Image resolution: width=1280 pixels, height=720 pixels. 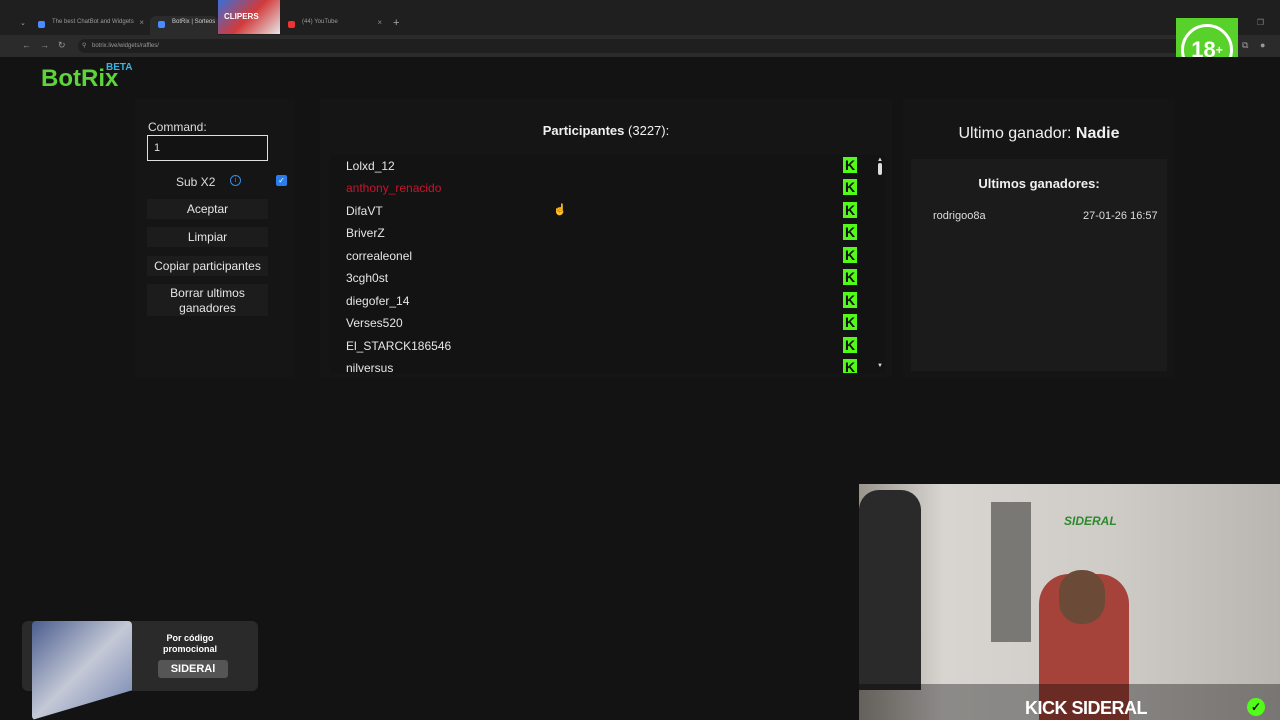 What do you see at coordinates (1120, 216) in the screenshot?
I see `winner-date: 27-01-26 16:57` at bounding box center [1120, 216].